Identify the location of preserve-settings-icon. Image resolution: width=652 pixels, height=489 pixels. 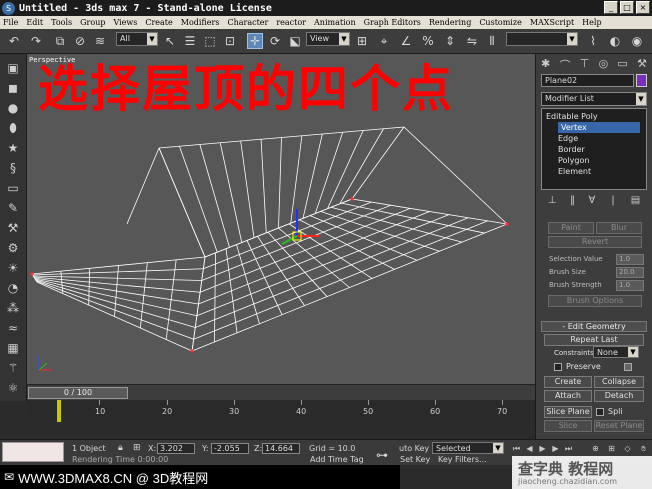
(628, 367).